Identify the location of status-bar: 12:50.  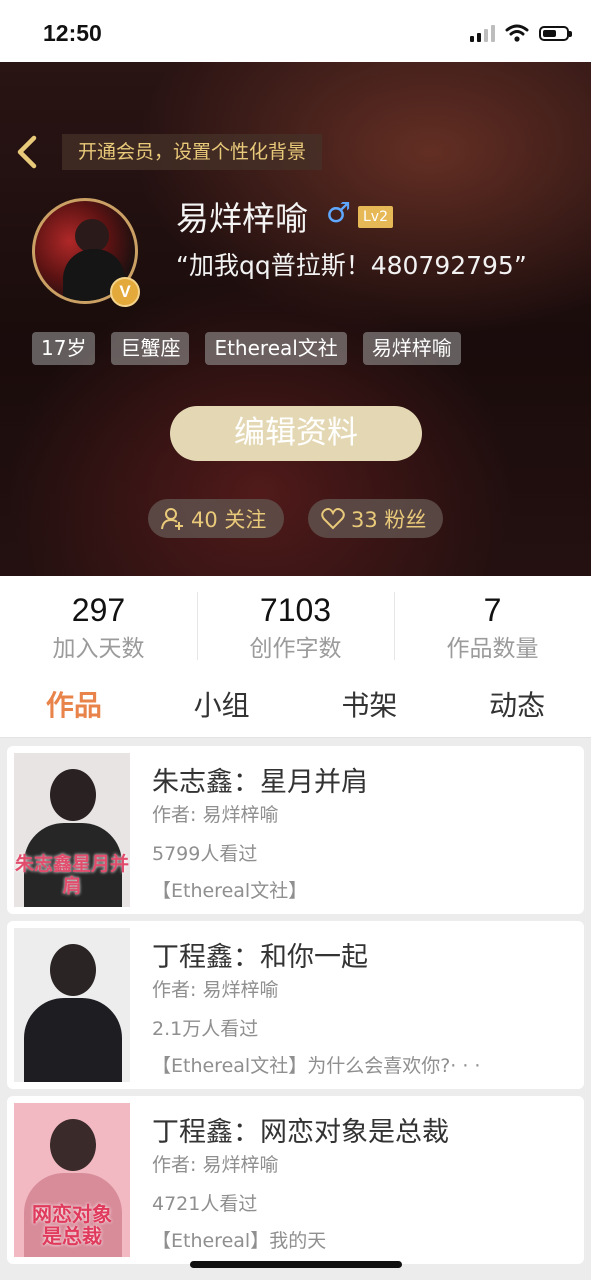
(295, 31).